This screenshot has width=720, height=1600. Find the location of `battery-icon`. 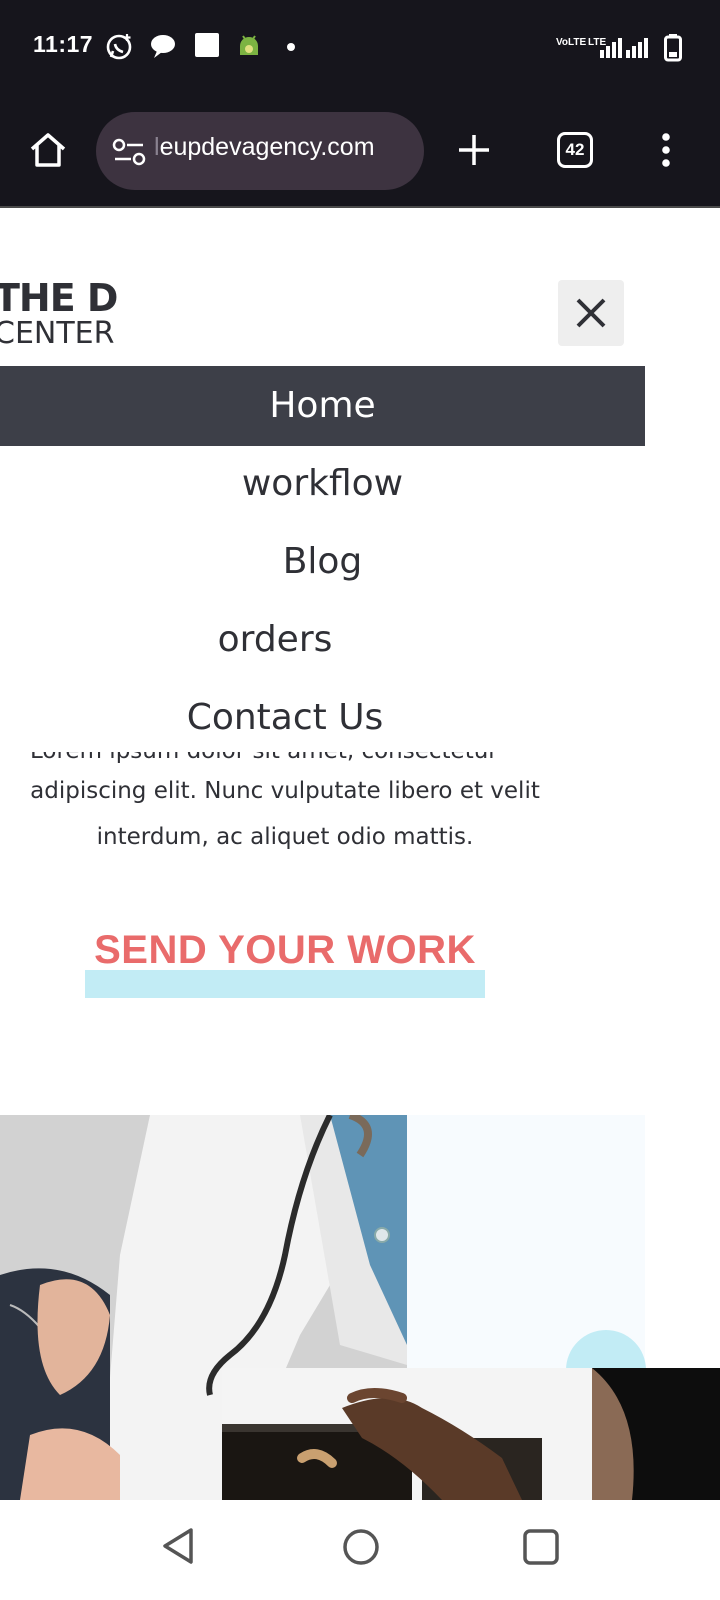

battery-icon is located at coordinates (673, 48).